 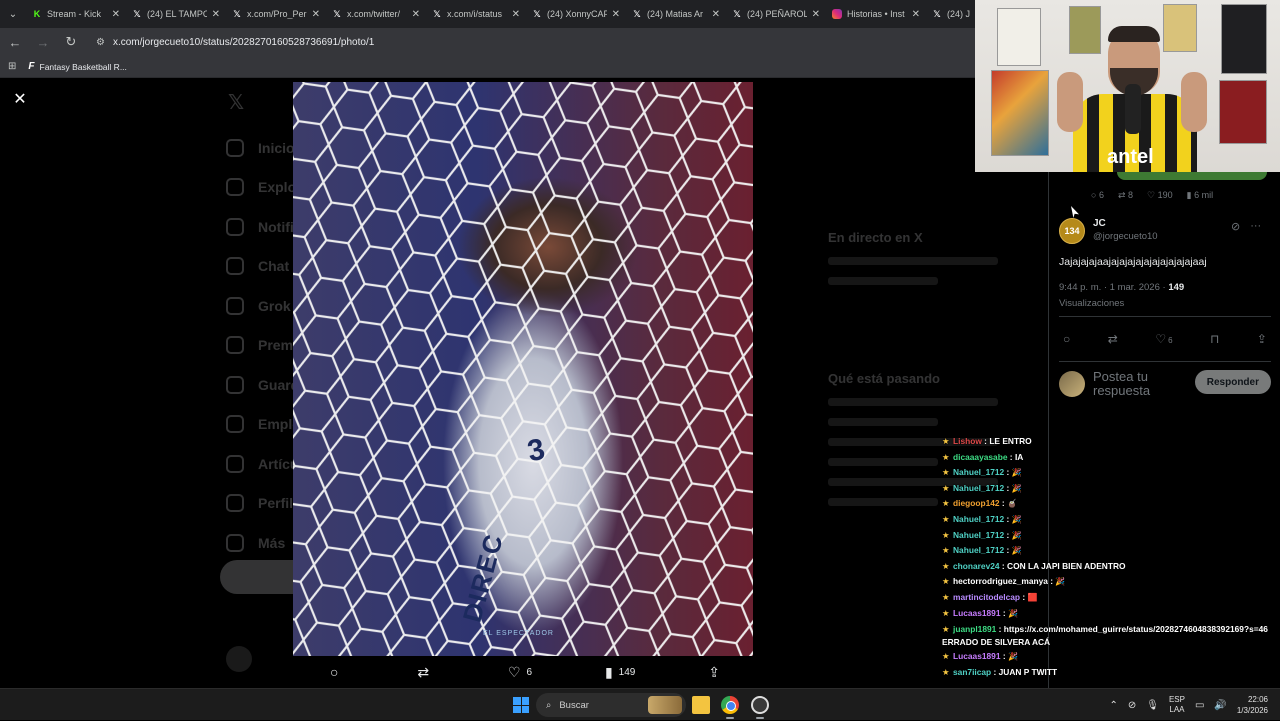 What do you see at coordinates (426, 672) in the screenshot?
I see `repost-action: ⇄` at bounding box center [426, 672].